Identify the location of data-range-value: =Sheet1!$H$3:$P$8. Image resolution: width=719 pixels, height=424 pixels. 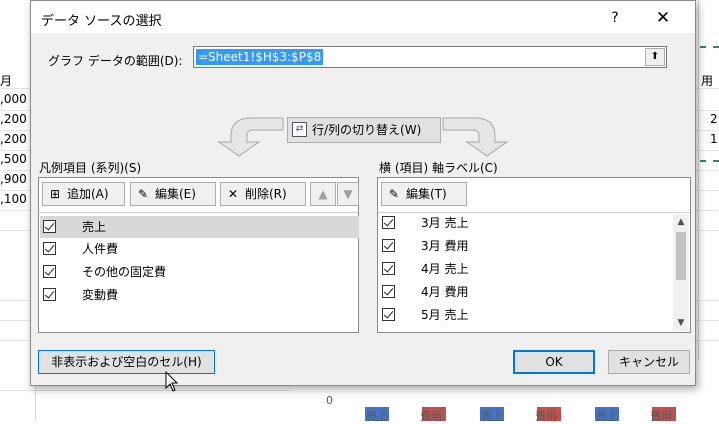
(260, 57).